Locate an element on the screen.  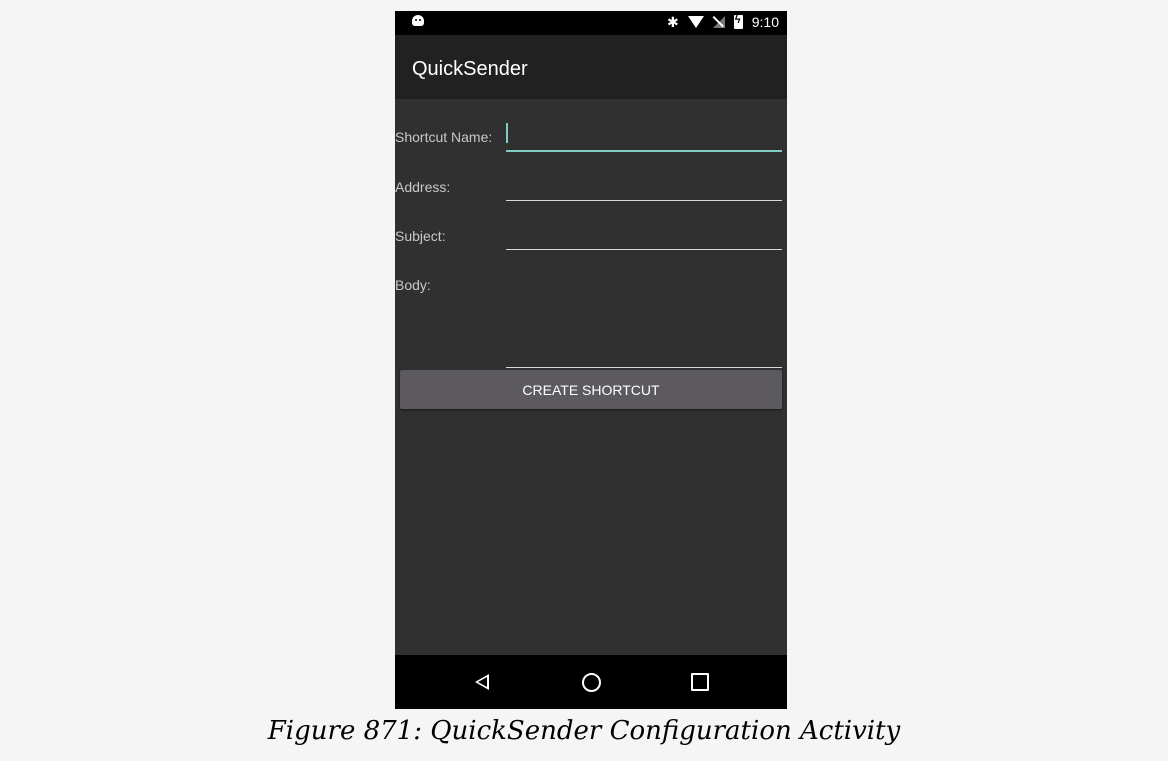
subject-label: Subject: is located at coordinates (420, 236).